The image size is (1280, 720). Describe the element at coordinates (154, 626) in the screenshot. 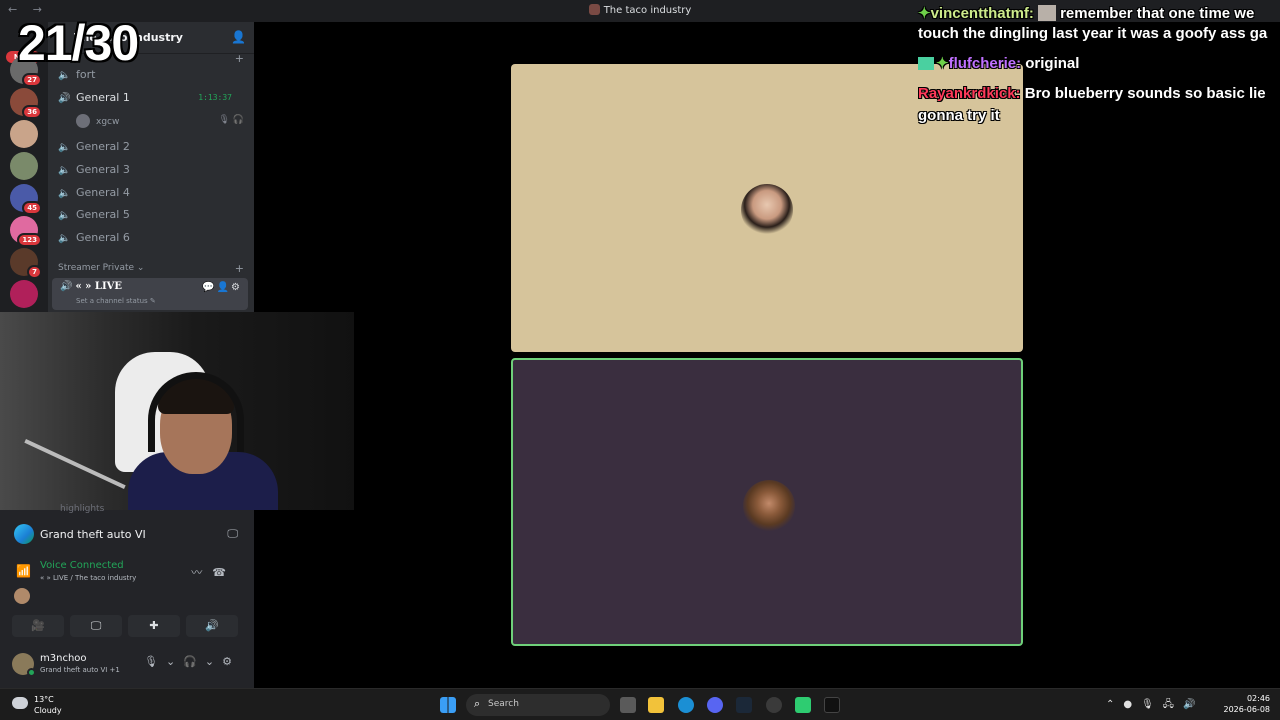

I see `activities-button: ✚` at that location.